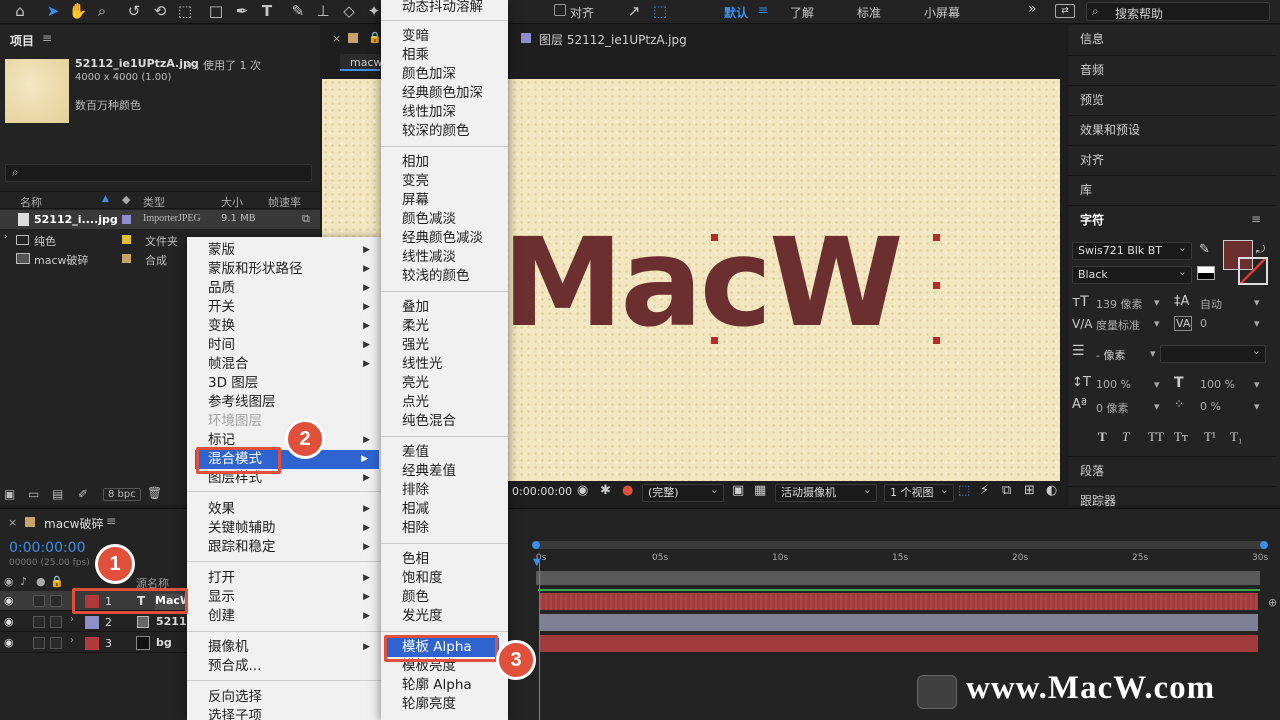 The width and height of the screenshot is (1280, 720). Describe the element at coordinates (542, 491) in the screenshot. I see `viewer-timecode: 0:00:00:00` at that location.